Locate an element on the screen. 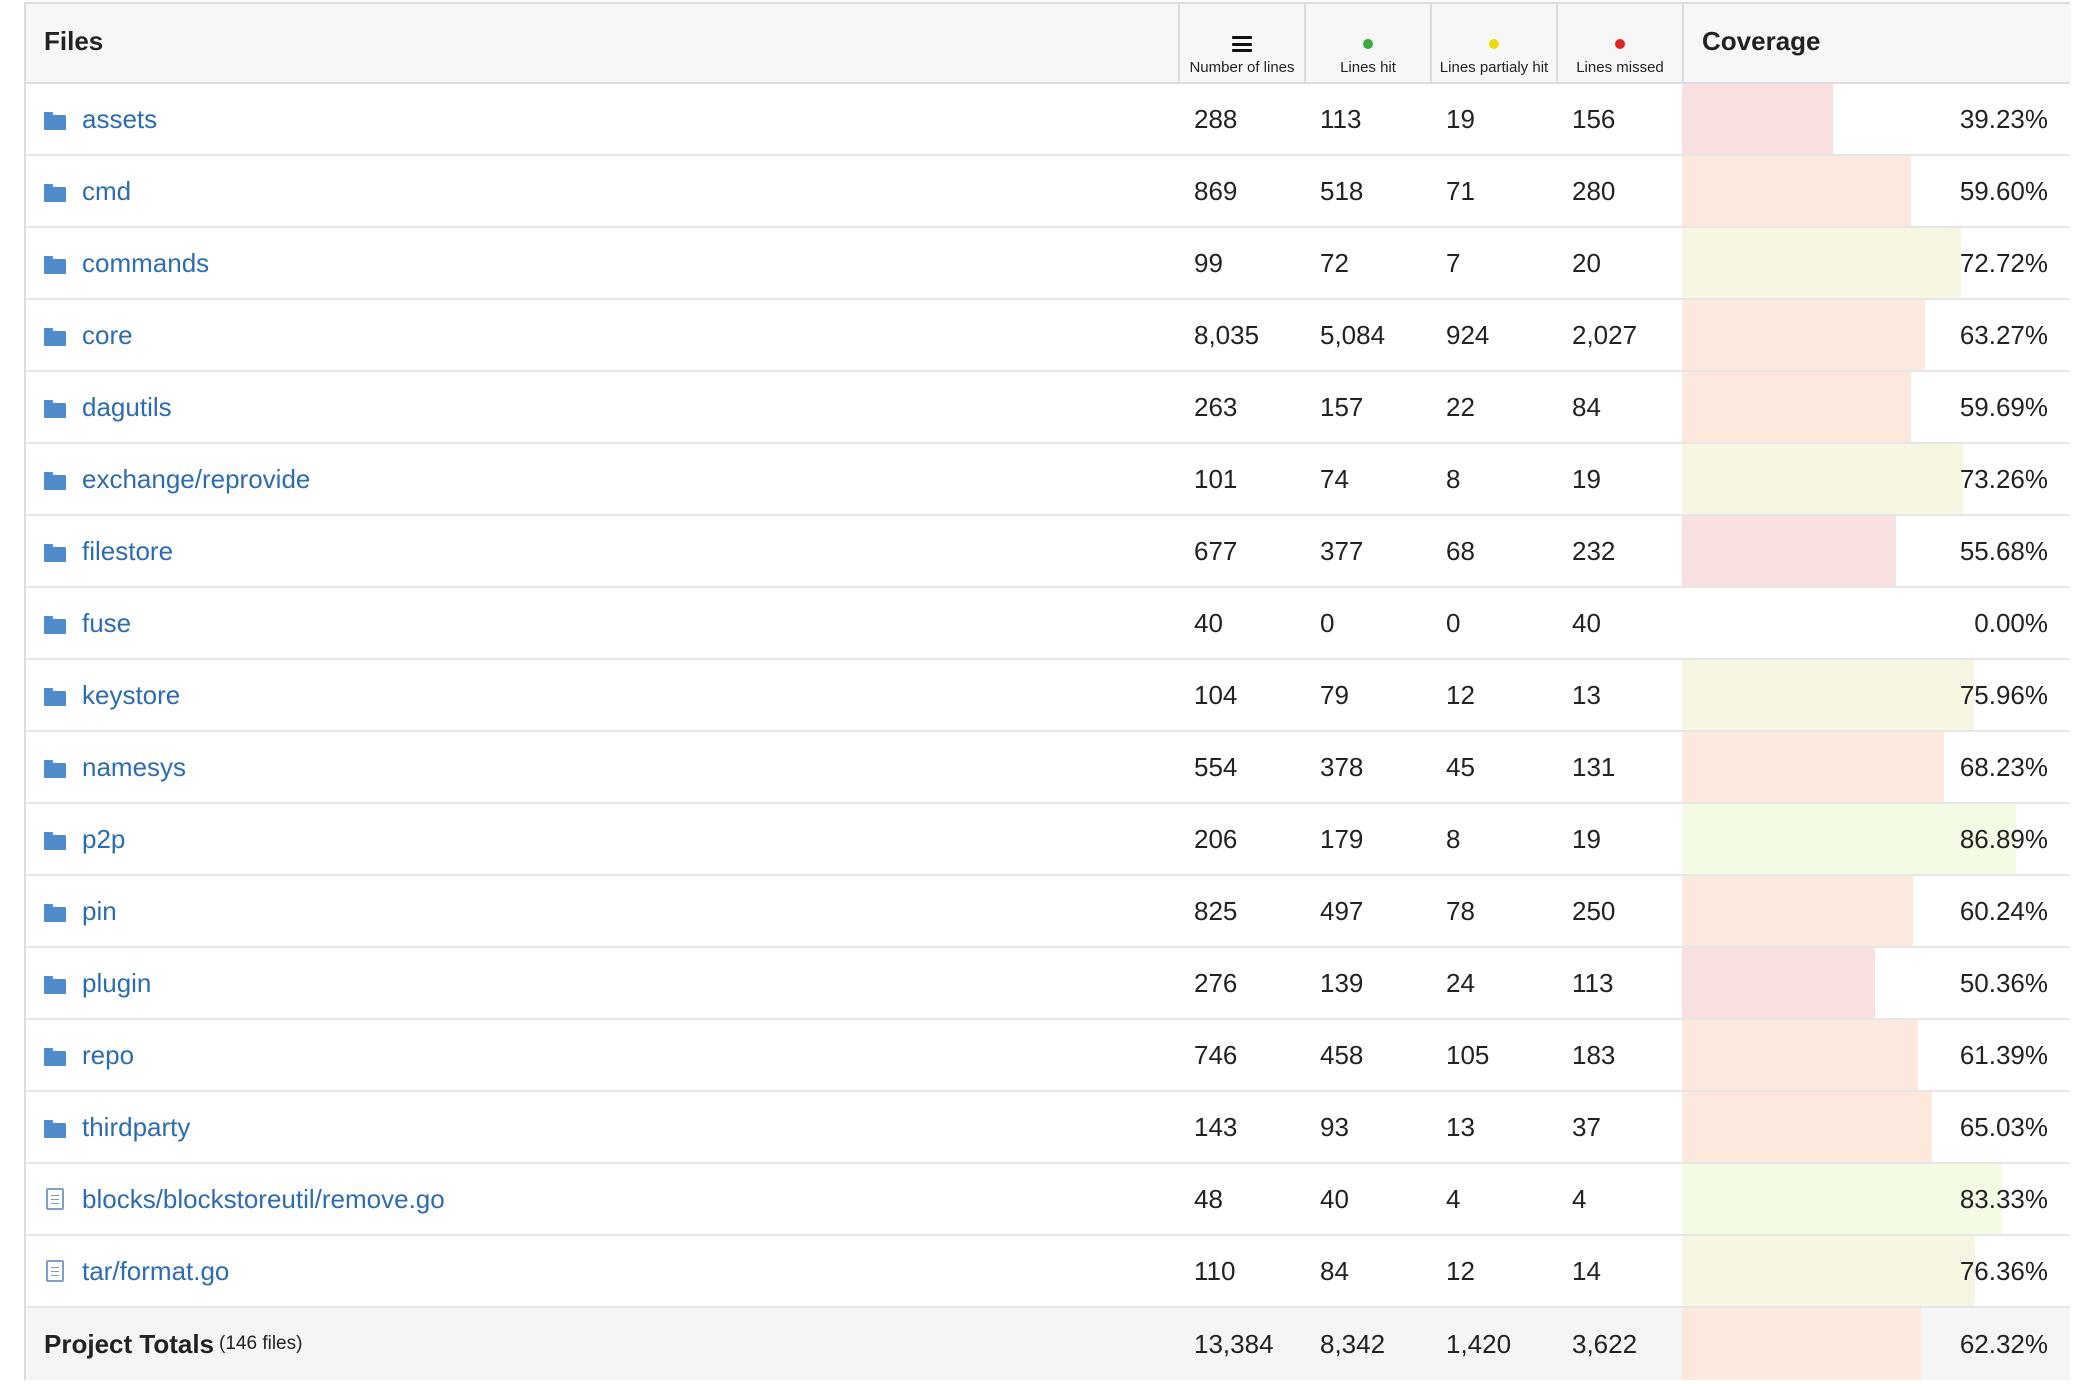  file-name-cell: blocks/blockstoreutil/remove.go is located at coordinates (602, 1199).